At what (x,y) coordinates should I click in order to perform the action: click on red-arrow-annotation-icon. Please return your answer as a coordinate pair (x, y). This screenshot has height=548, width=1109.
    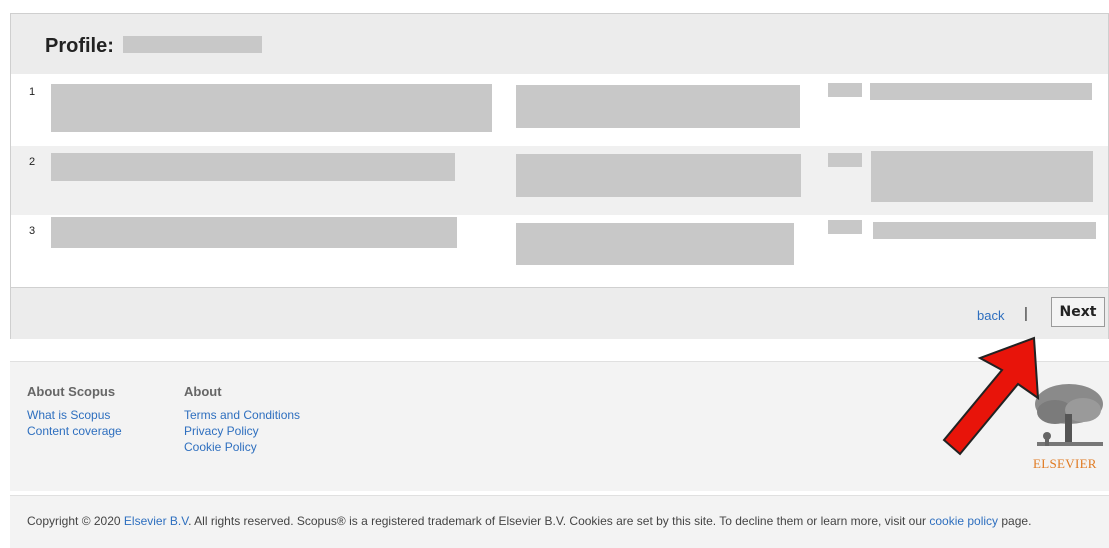
    Looking at the image, I should click on (991, 396).